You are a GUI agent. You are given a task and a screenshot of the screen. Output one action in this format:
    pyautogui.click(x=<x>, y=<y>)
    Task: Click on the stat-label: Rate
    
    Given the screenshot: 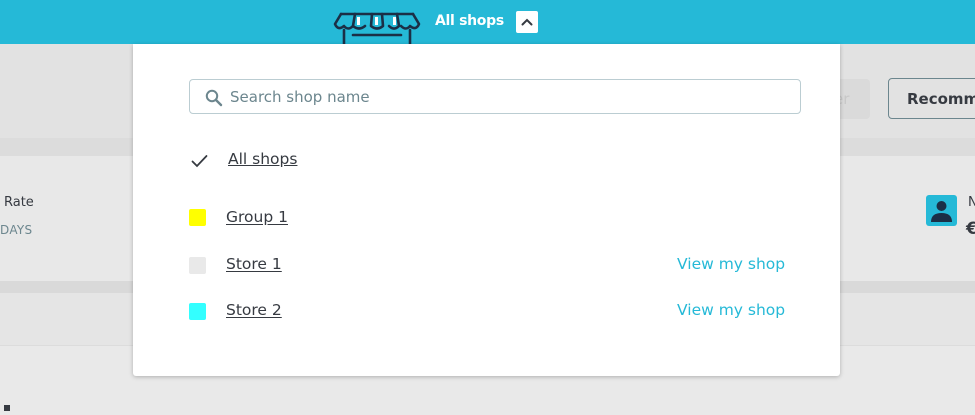 What is the action you would take?
    pyautogui.click(x=19, y=202)
    